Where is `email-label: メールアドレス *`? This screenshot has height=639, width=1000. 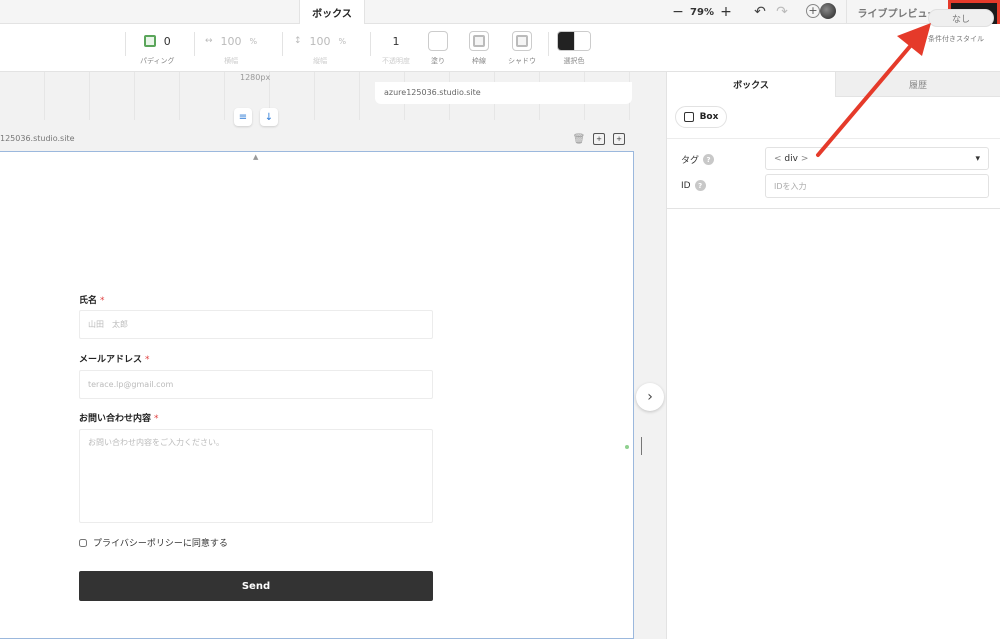
email-label: メールアドレス * is located at coordinates (114, 358).